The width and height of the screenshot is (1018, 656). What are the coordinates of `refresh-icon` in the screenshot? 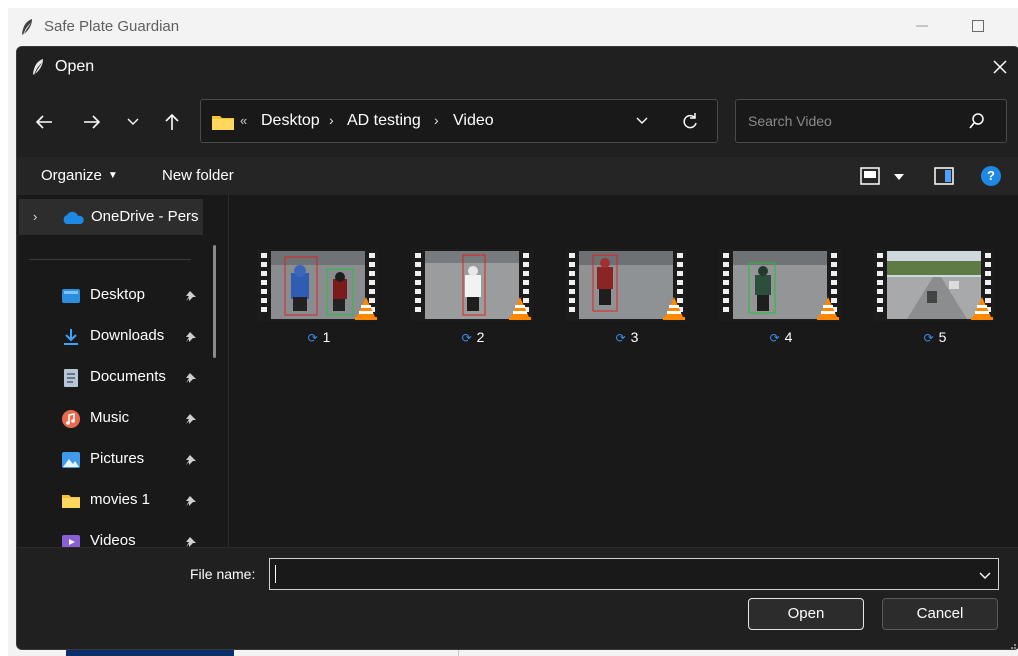 It's located at (690, 123).